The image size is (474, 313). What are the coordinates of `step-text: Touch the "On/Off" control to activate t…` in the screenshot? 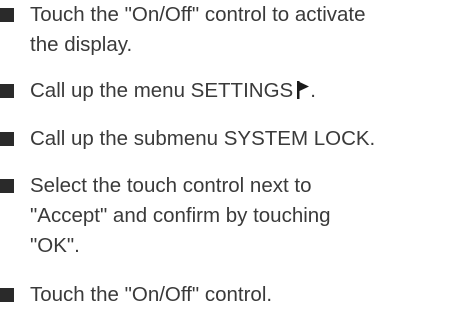 It's located at (198, 29).